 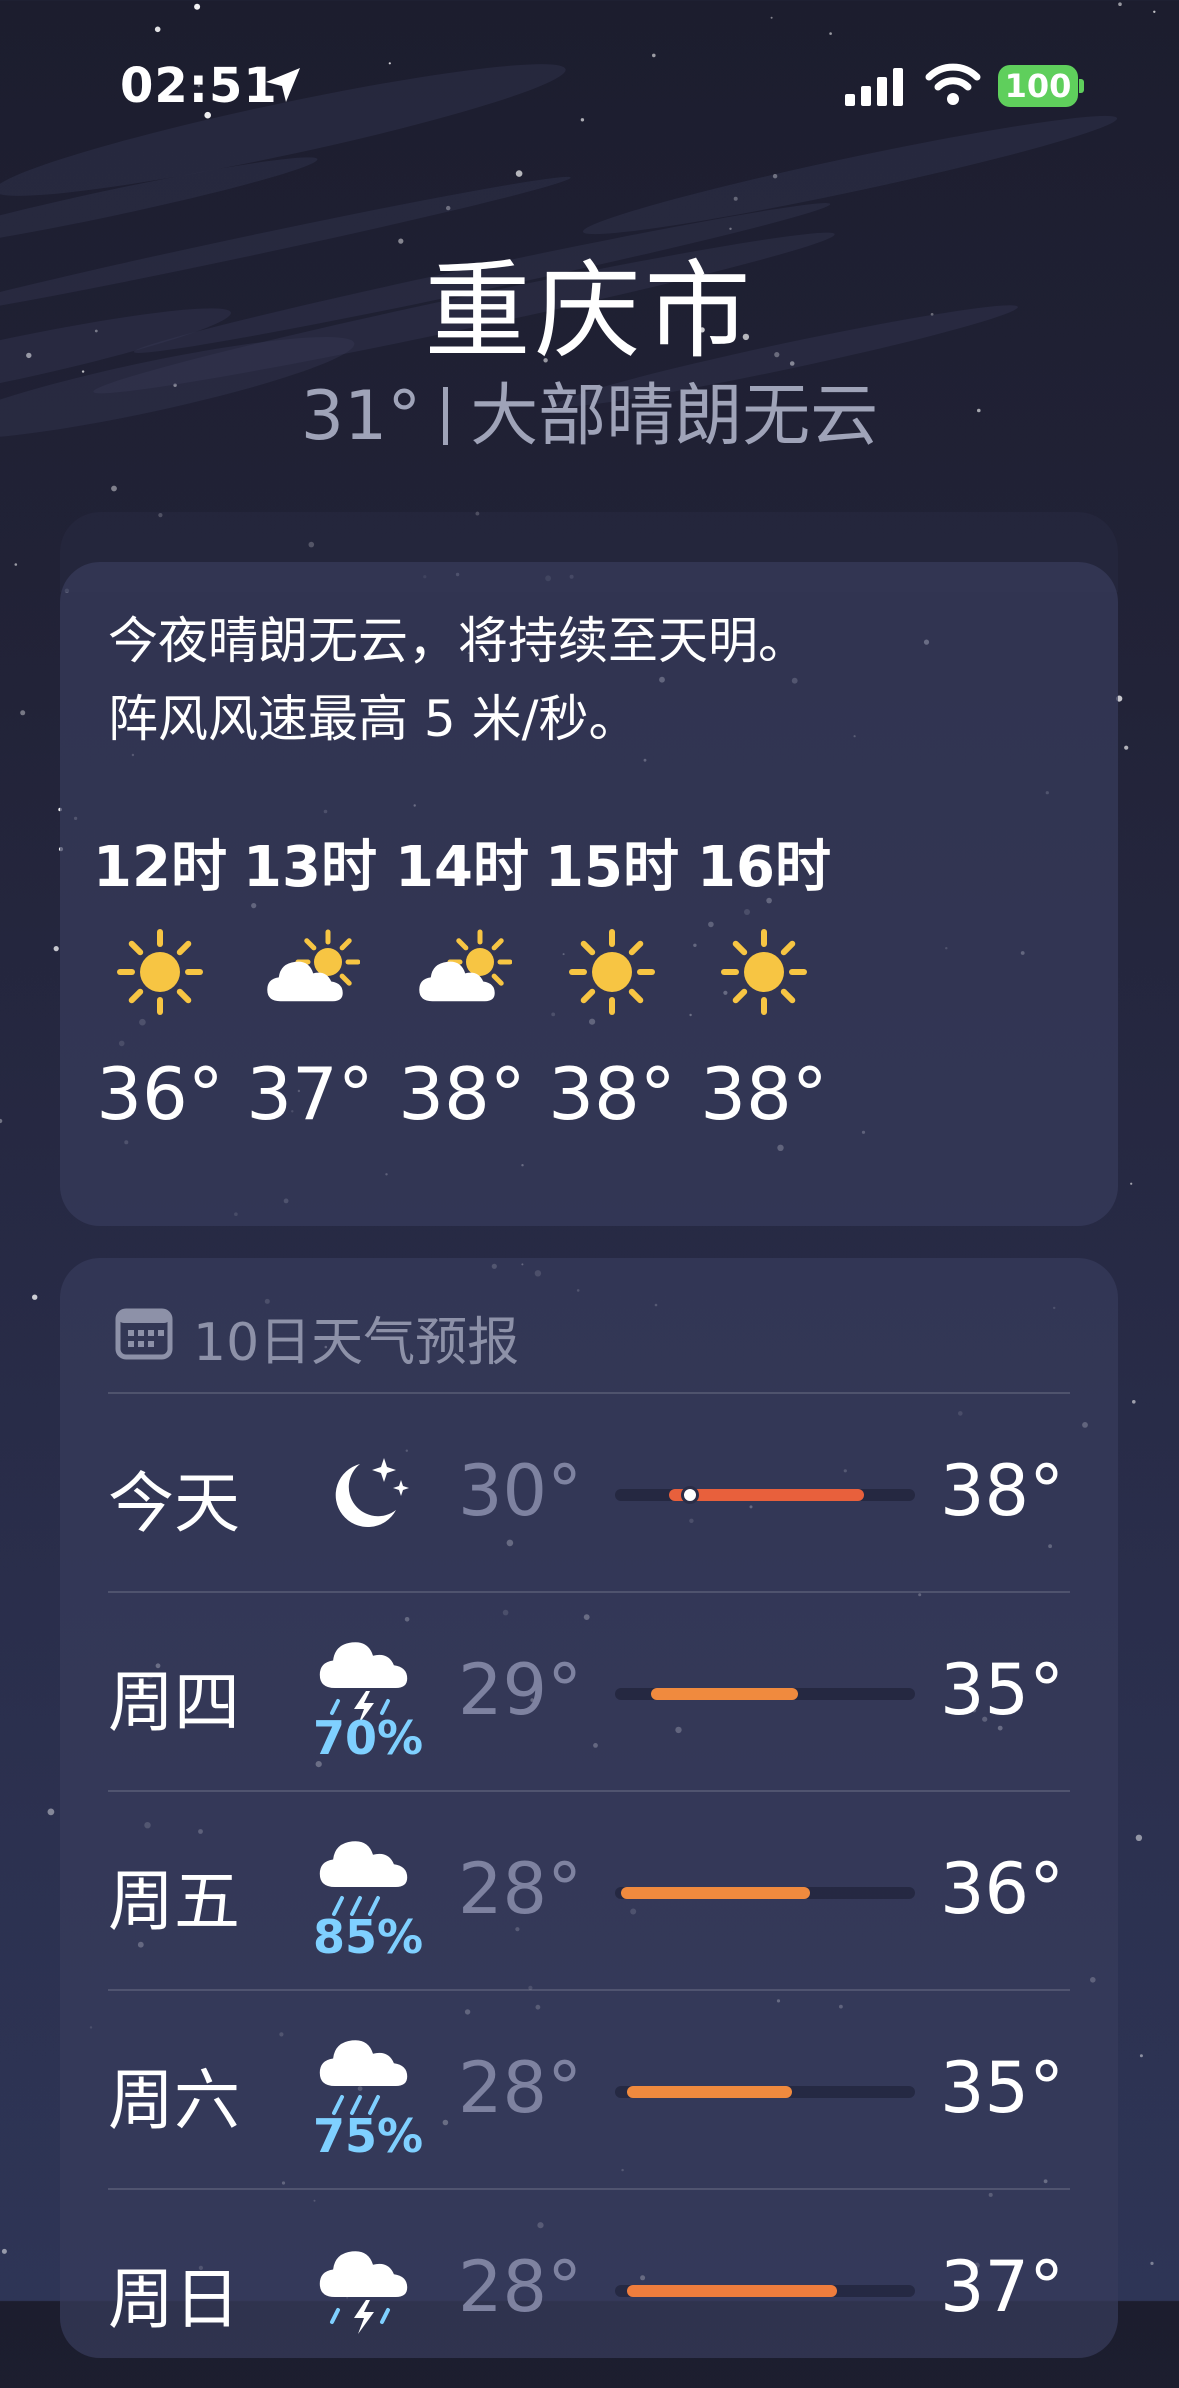 What do you see at coordinates (520, 1690) in the screenshot?
I see `low-temperature: 29°` at bounding box center [520, 1690].